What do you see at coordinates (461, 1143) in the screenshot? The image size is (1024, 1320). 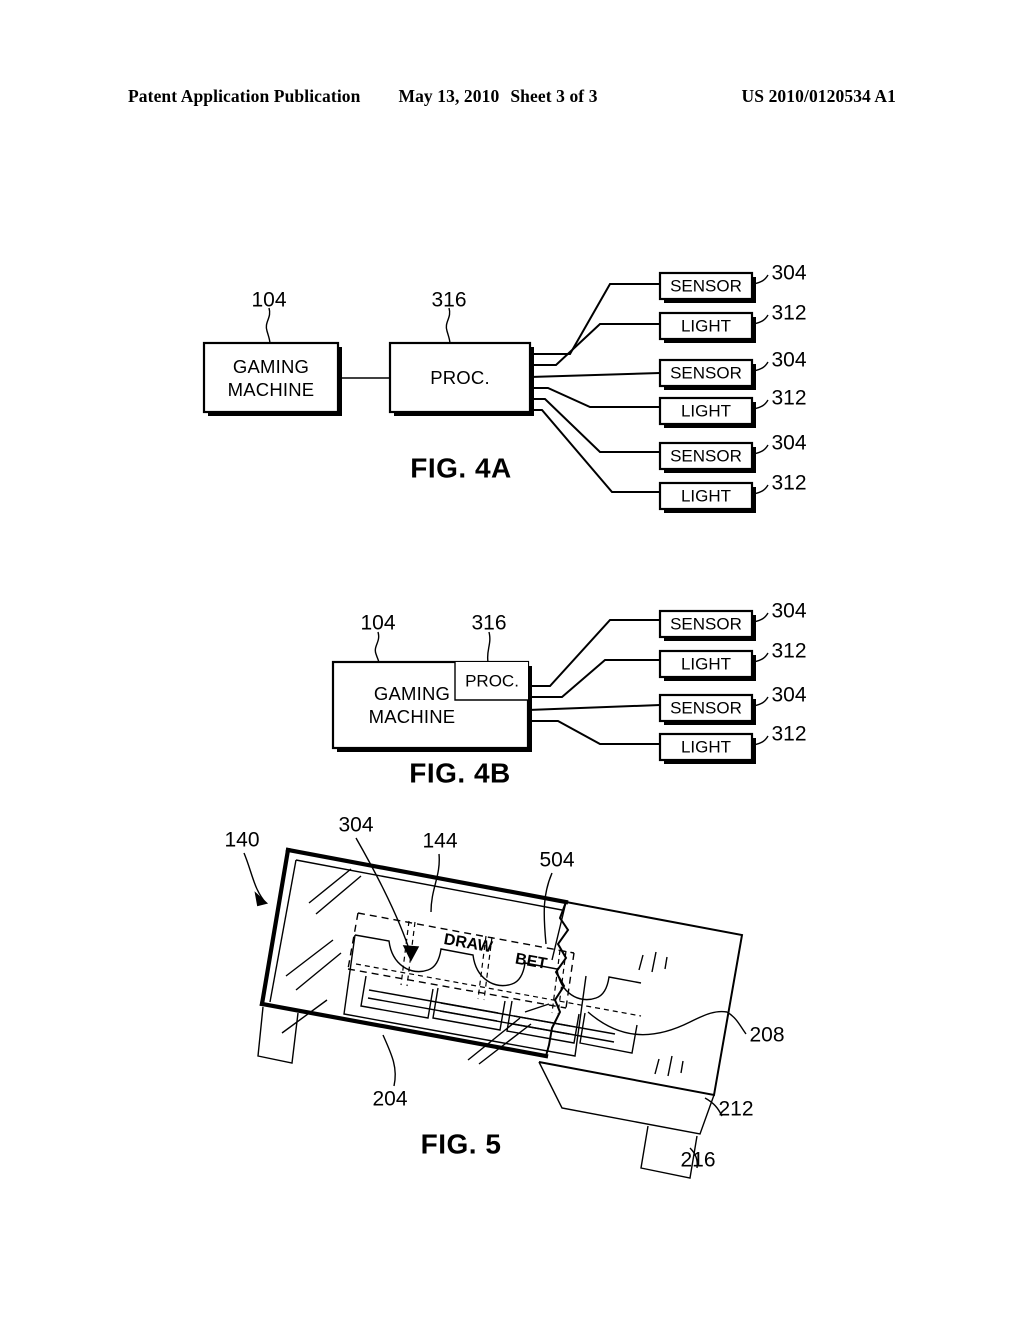 I see `figure-caption-5: FIG. 5` at bounding box center [461, 1143].